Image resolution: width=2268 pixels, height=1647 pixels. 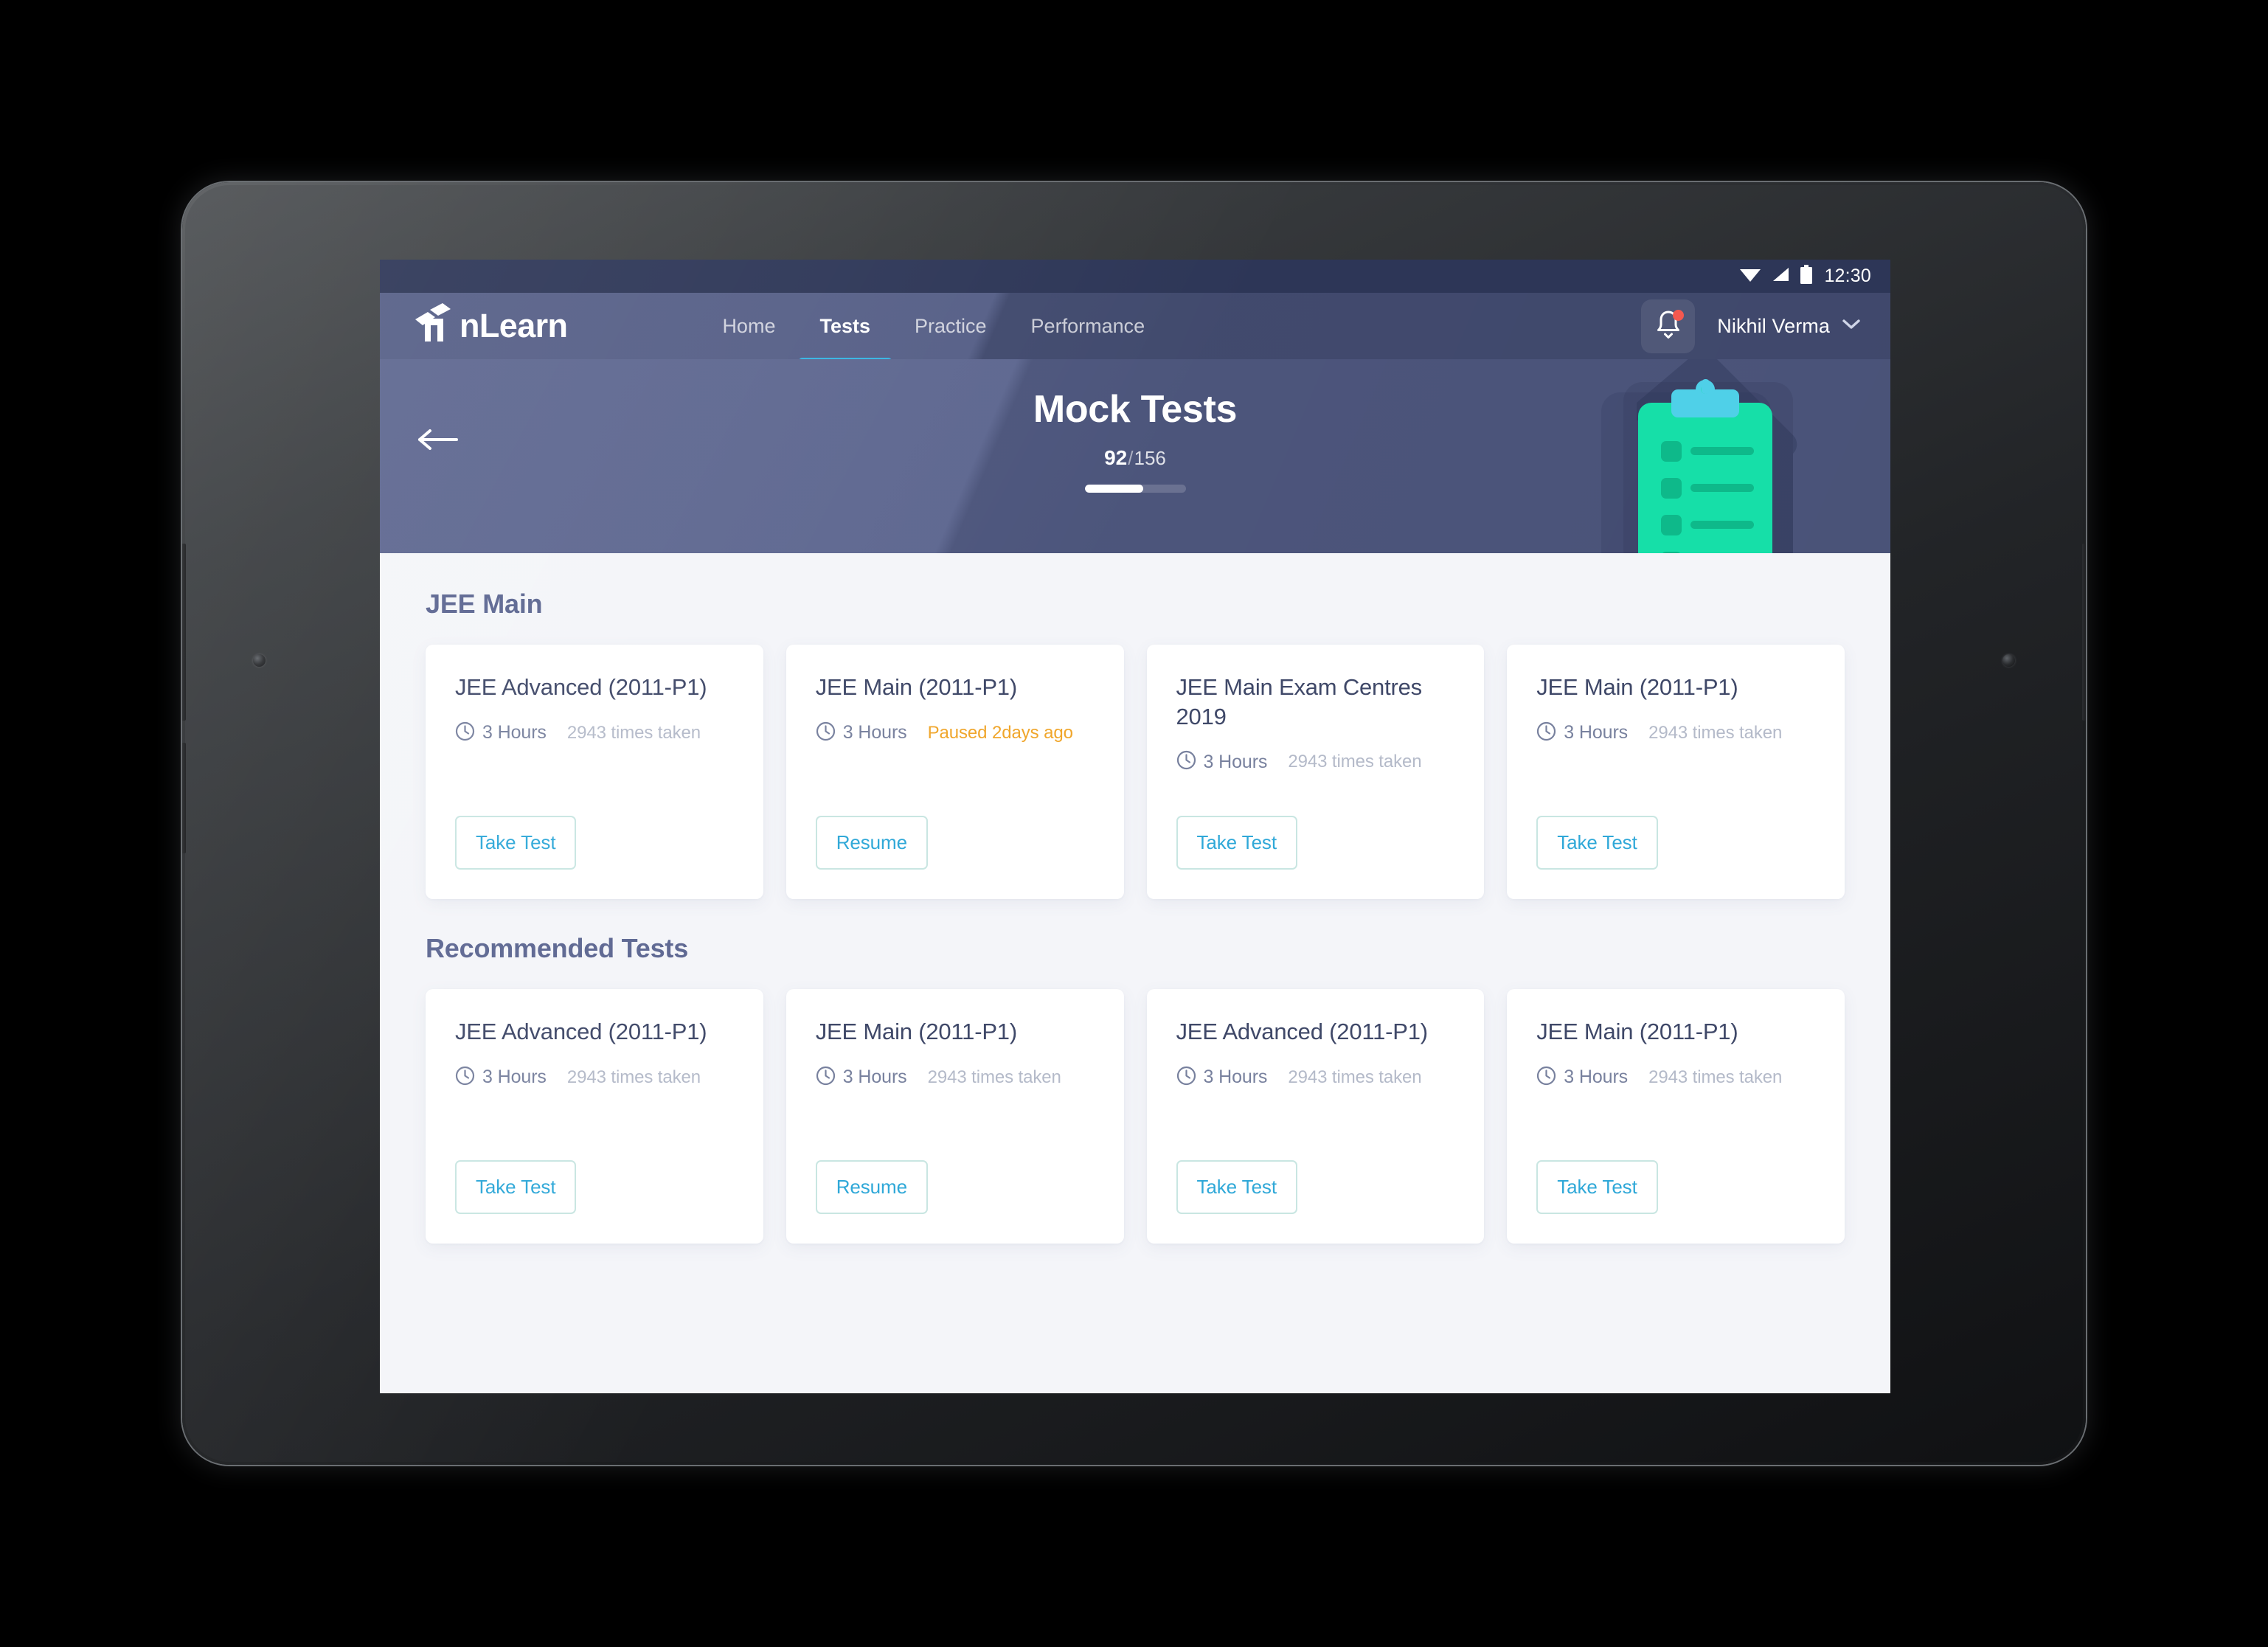 I want to click on section-title: Recommended Tests, so click(x=557, y=948).